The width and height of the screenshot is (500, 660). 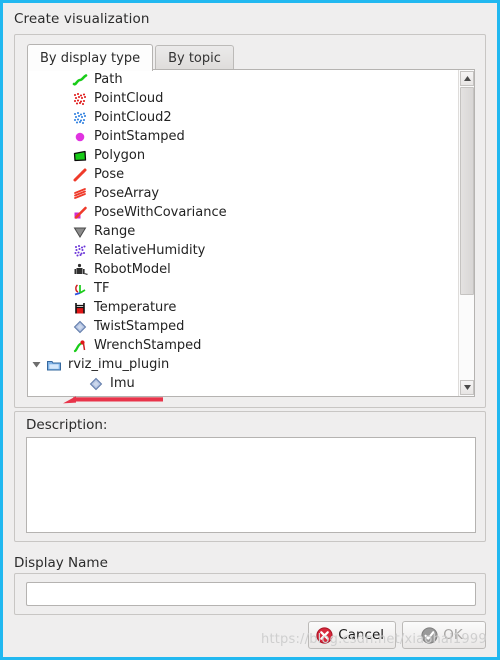 I want to click on tree-item-label: RobotModel, so click(x=132, y=269).